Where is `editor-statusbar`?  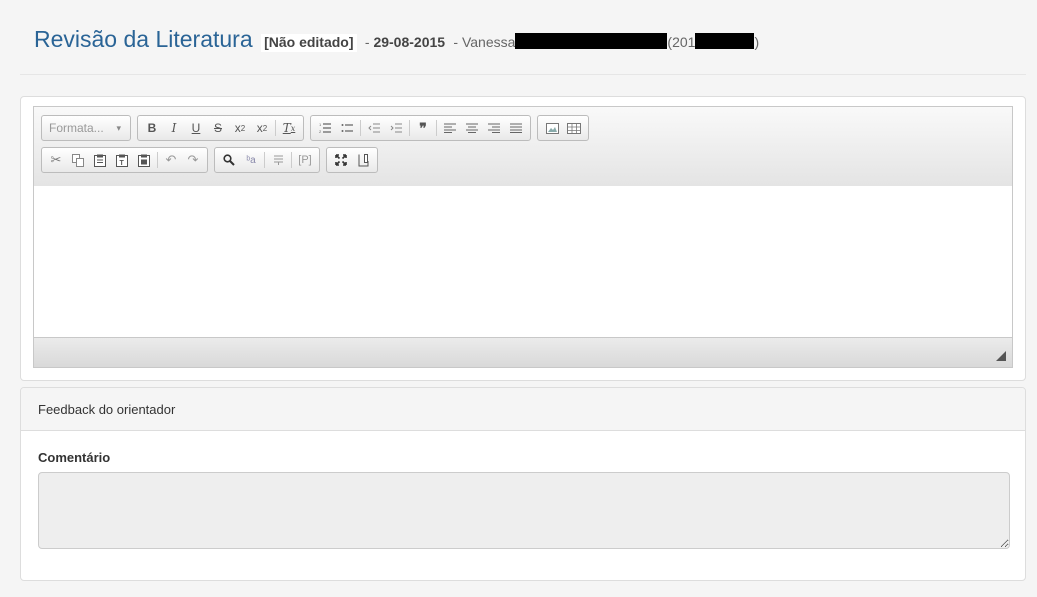 editor-statusbar is located at coordinates (523, 352).